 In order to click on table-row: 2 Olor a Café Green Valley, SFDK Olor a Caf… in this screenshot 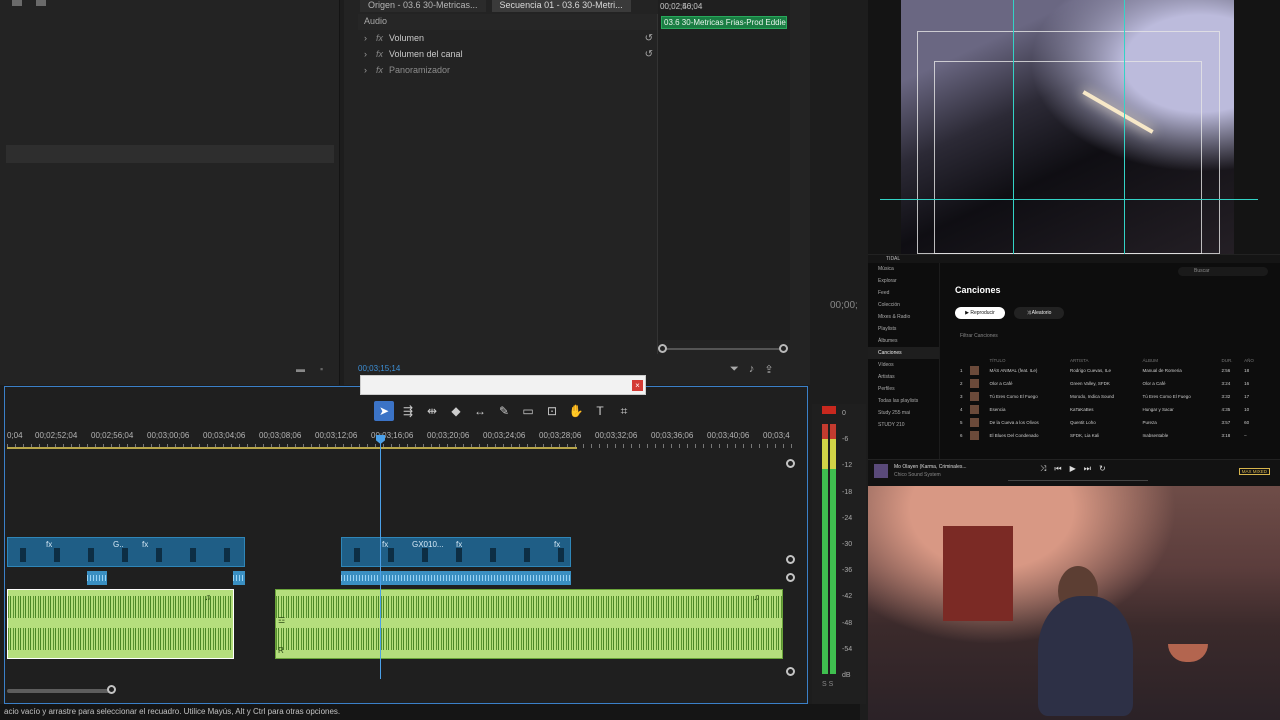, I will do `click(1110, 383)`.